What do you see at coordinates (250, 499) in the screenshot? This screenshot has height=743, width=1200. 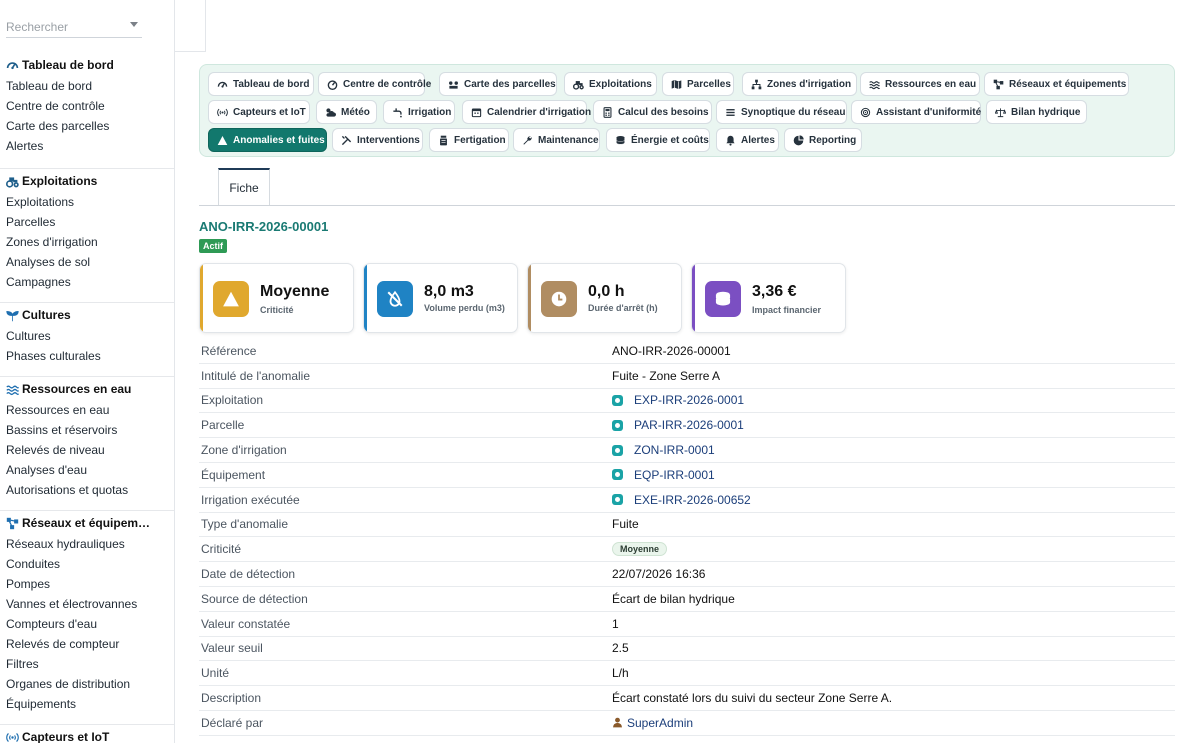 I see `detail-label: Irrigation exécutée` at bounding box center [250, 499].